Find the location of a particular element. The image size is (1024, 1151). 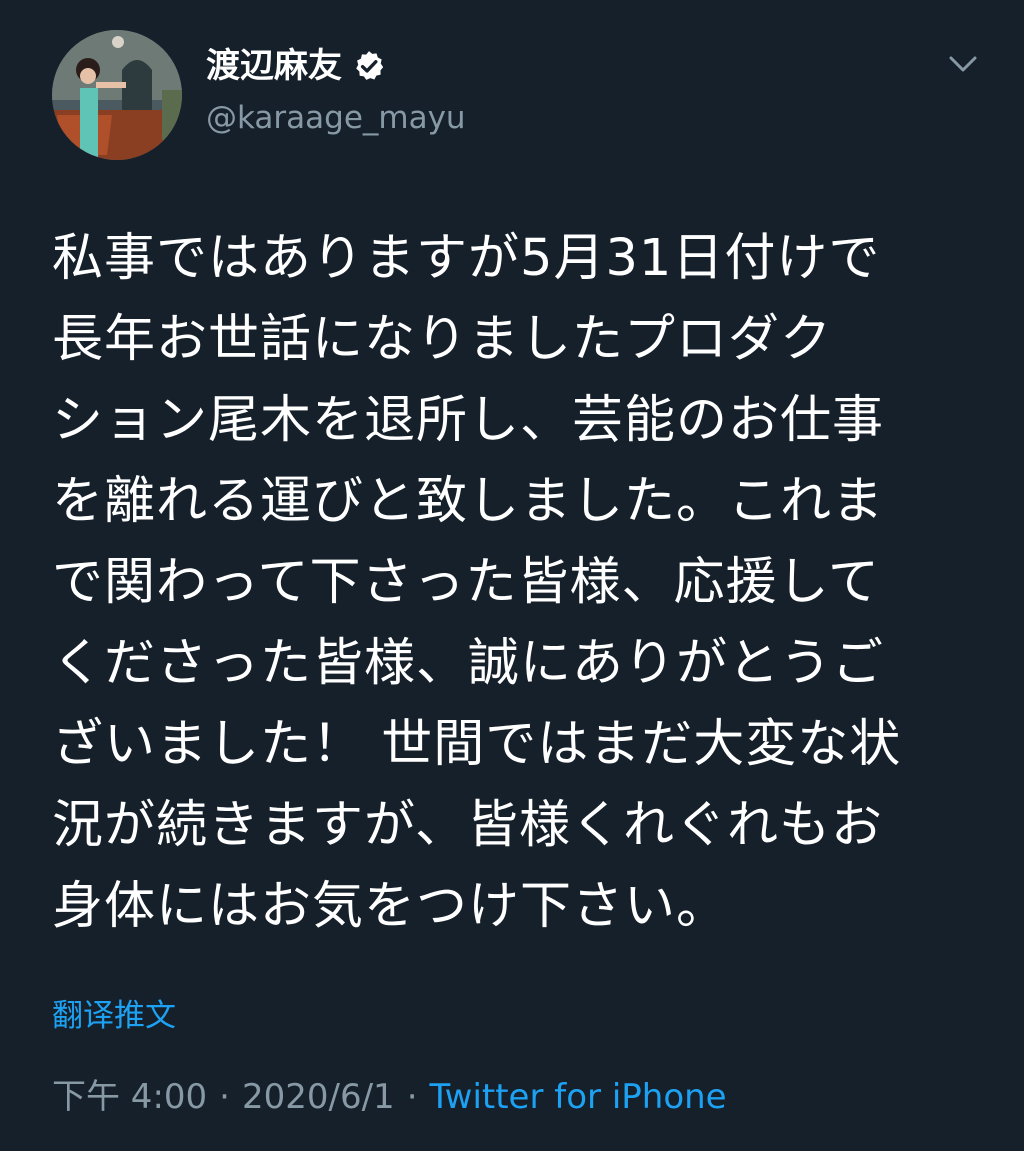

chevron-down-icon is located at coordinates (963, 64).